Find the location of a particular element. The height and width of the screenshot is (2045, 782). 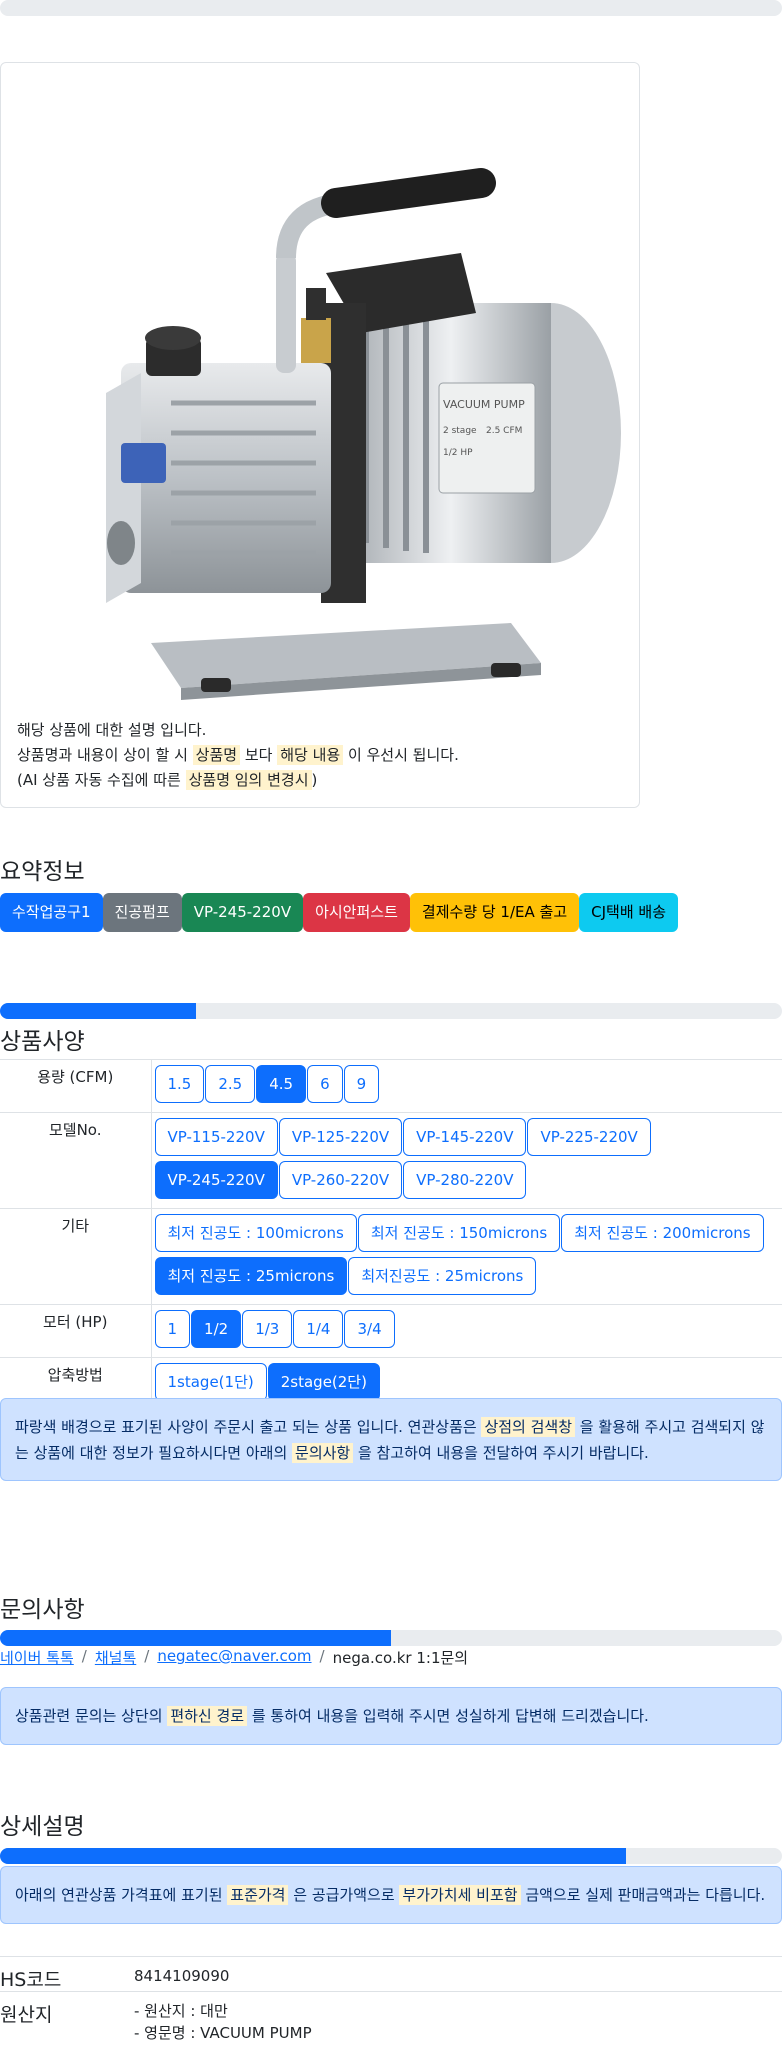

spec-progress-fill is located at coordinates (98, 1011).